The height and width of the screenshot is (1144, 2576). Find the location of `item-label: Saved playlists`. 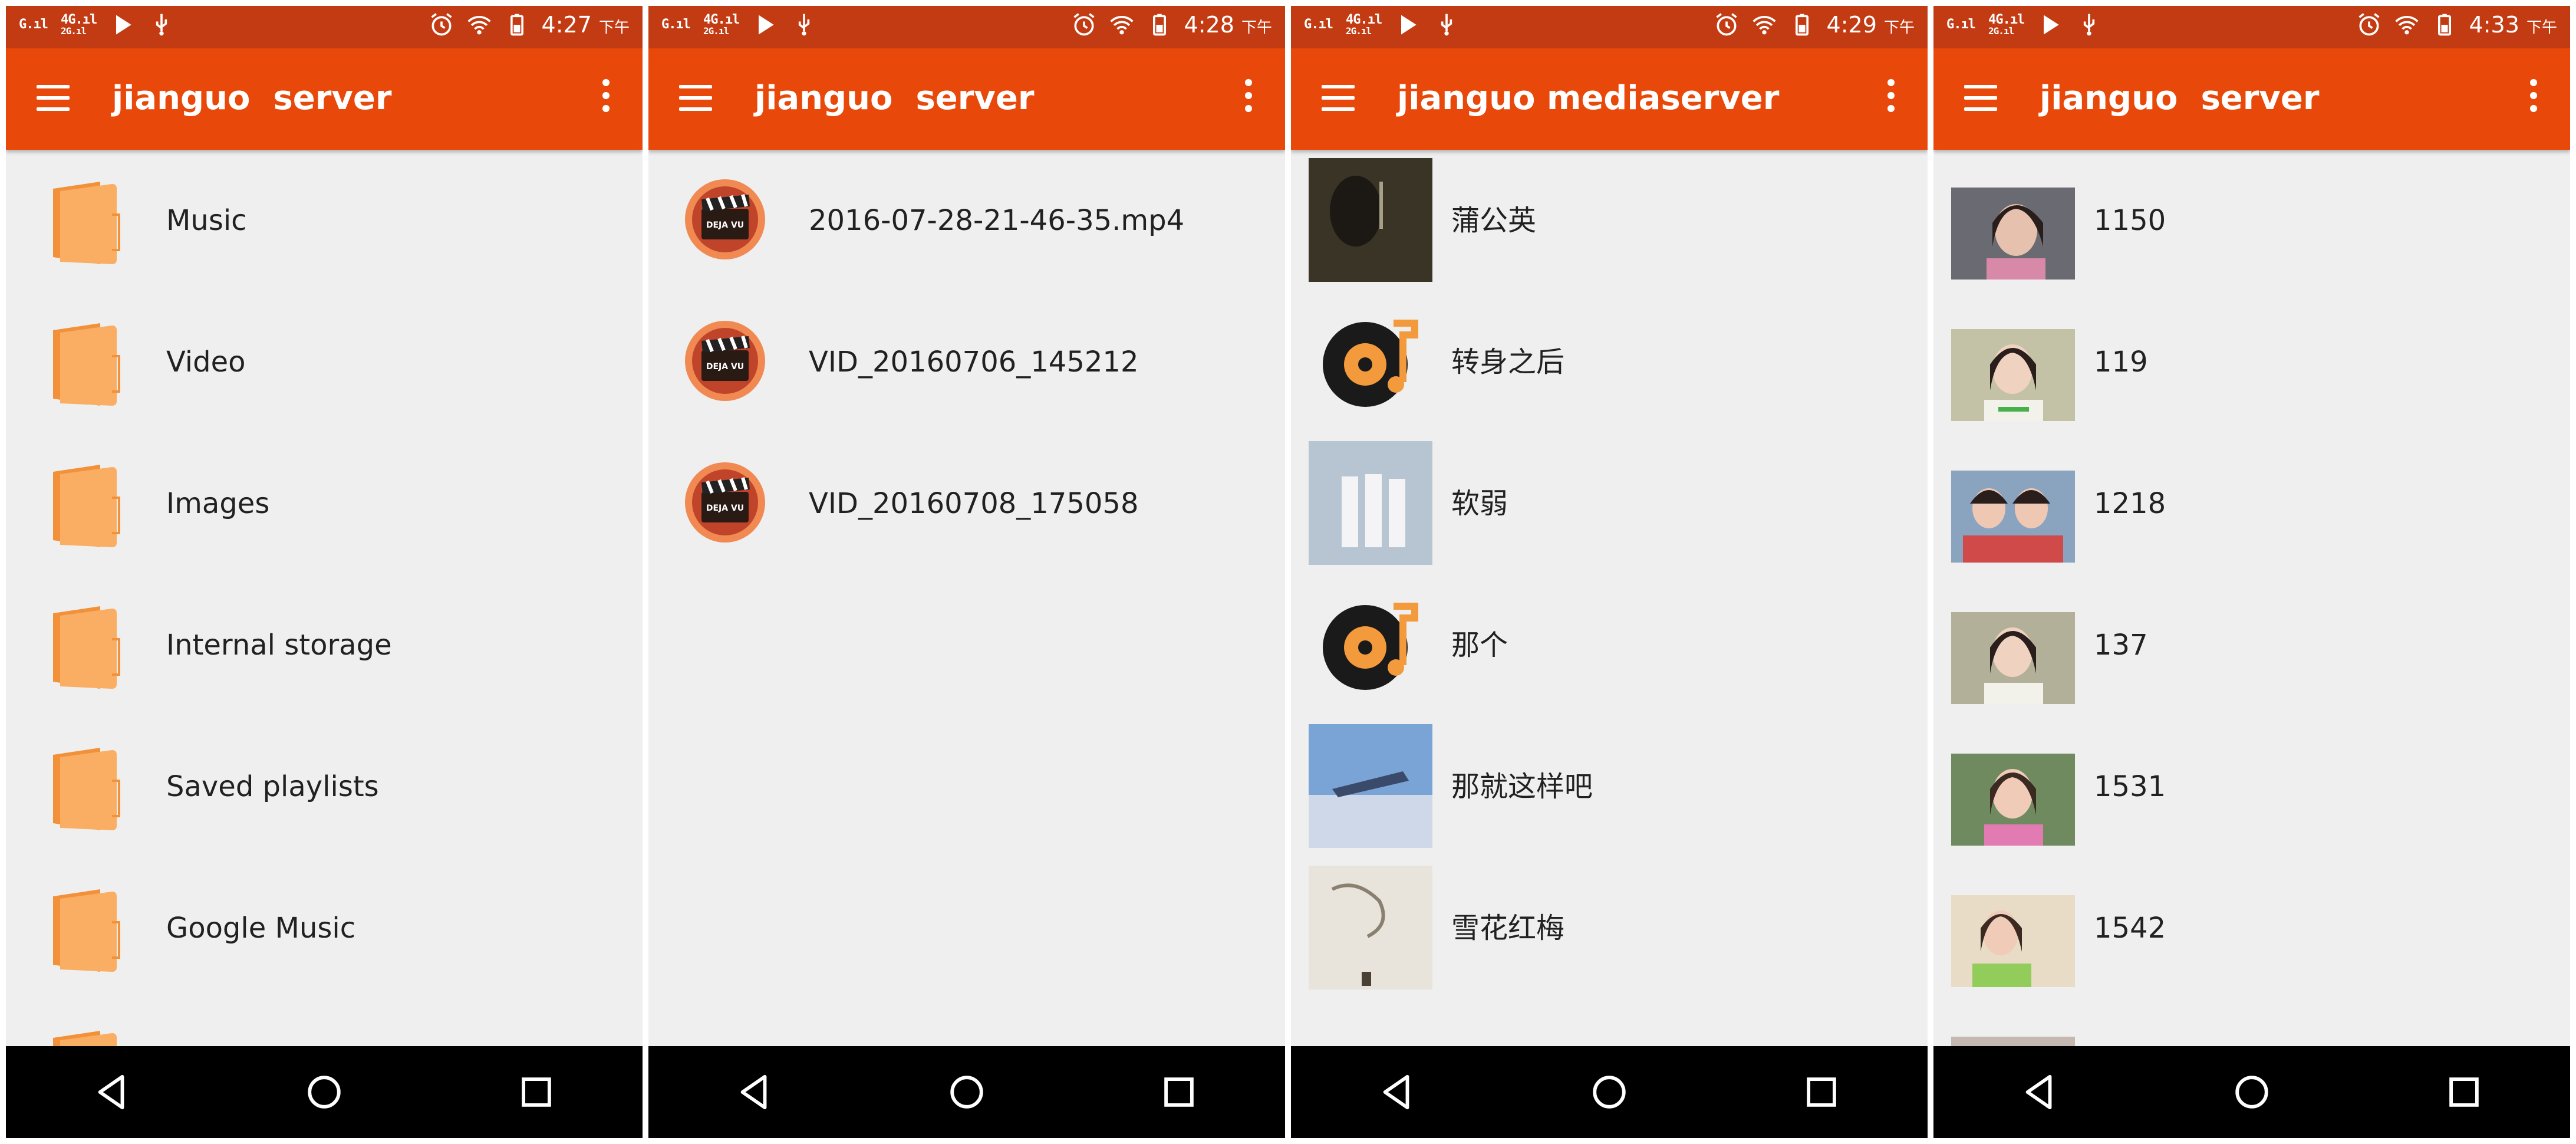

item-label: Saved playlists is located at coordinates (272, 786).